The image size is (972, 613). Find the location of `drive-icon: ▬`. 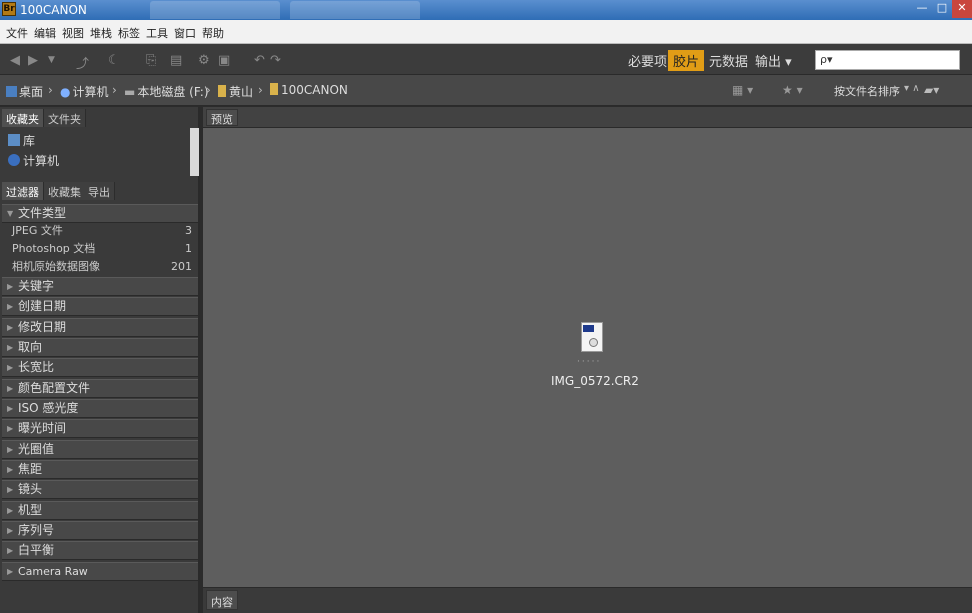

drive-icon: ▬ is located at coordinates (130, 92).